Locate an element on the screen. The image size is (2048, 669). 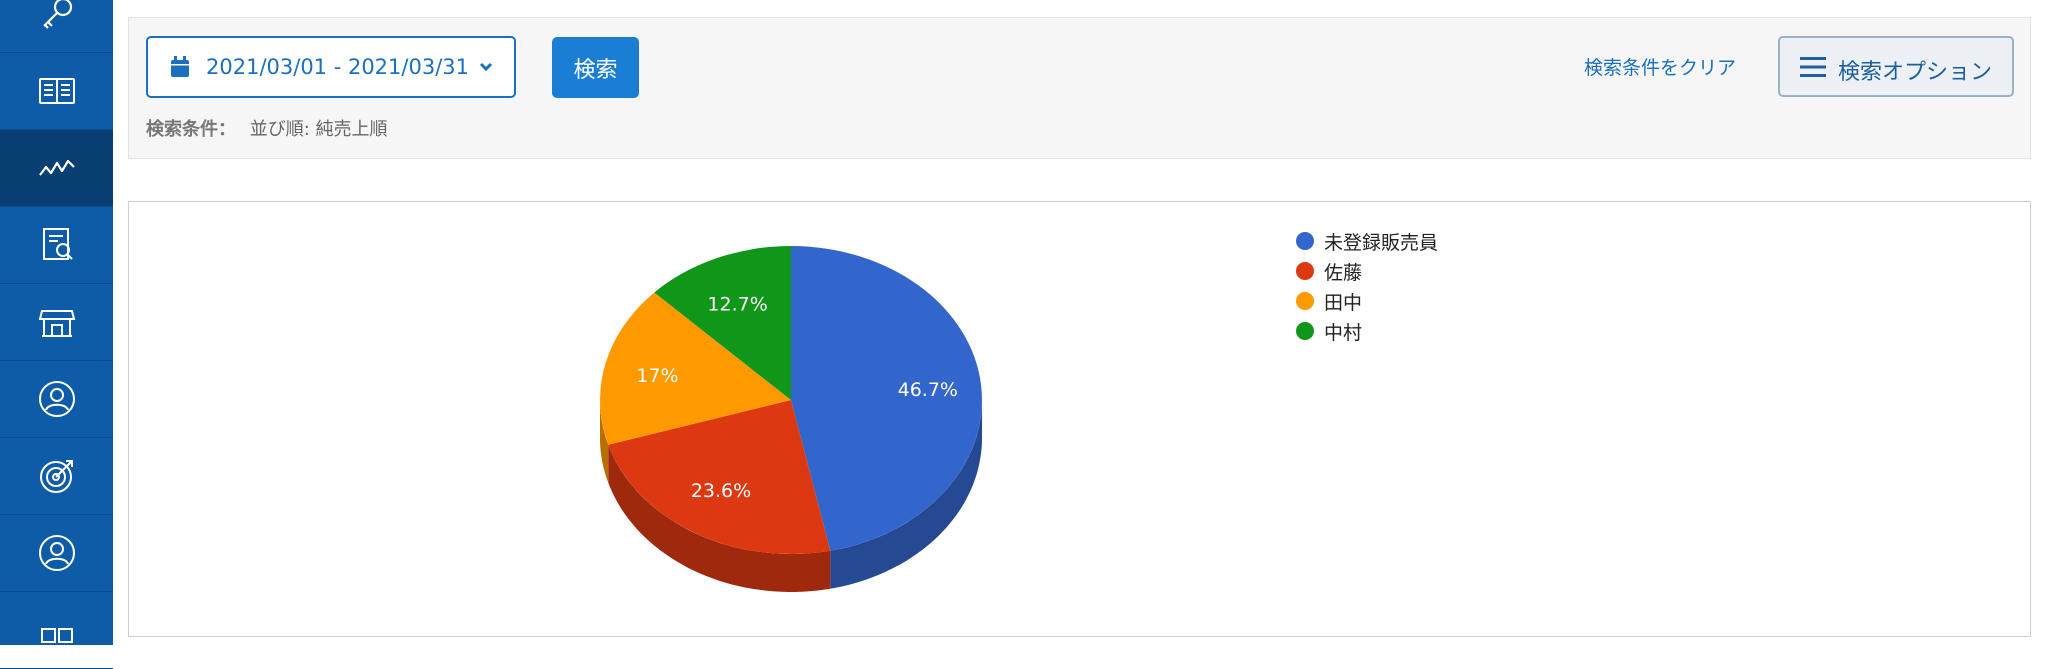
chart-legend: 未登録販売員 佐藤田中中村 is located at coordinates (1367, 286).